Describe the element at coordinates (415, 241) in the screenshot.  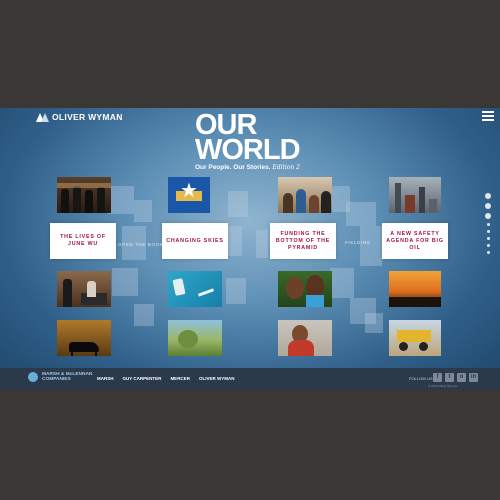
I see `story-card-safety-agenda: A NEW SAFETY AGENDA FOR BIG OIL` at that location.